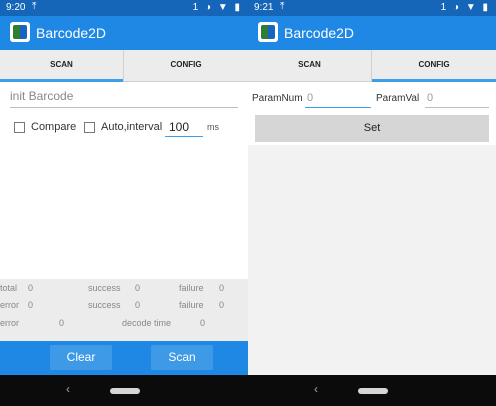 Image resolution: width=496 pixels, height=406 pixels. I want to click on stat-decode-value: 0, so click(203, 323).